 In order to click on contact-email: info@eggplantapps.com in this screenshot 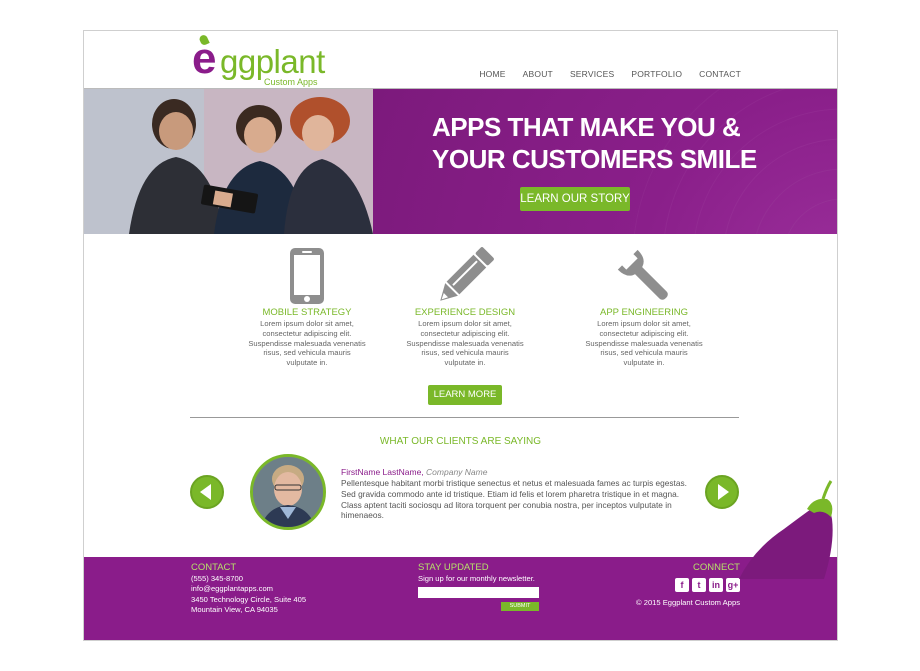, I will do `click(248, 589)`.